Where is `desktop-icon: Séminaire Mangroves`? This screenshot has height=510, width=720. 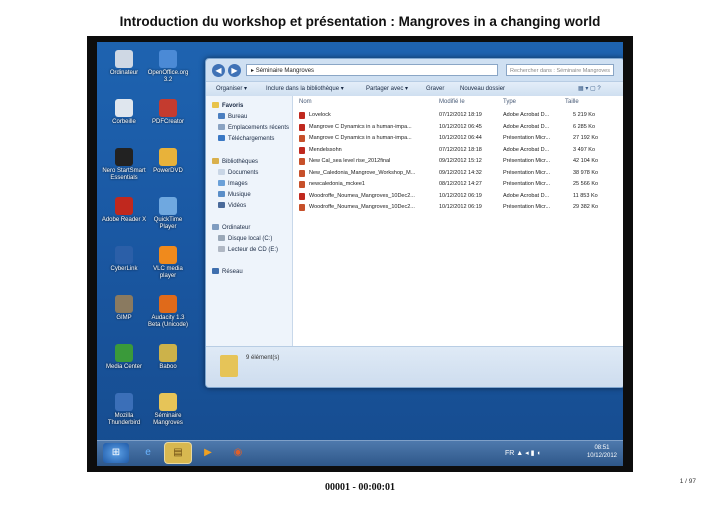 desktop-icon: Séminaire Mangroves is located at coordinates (168, 410).